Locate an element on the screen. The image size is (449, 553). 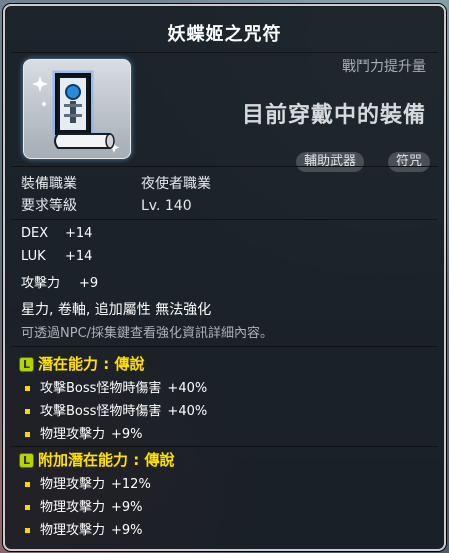
potential-header: L 潛在能力 : 傳說 is located at coordinates (81, 363).